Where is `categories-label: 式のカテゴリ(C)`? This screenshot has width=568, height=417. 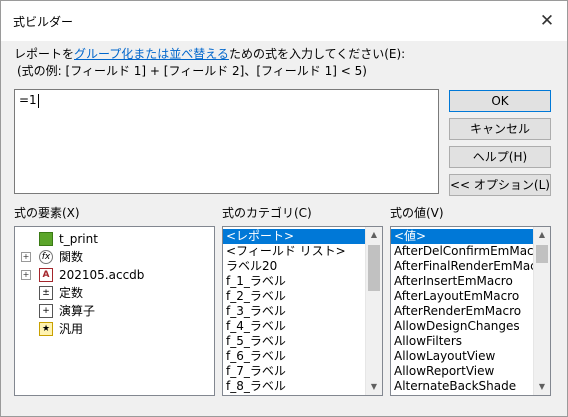
categories-label: 式のカテゴリ(C) is located at coordinates (267, 213).